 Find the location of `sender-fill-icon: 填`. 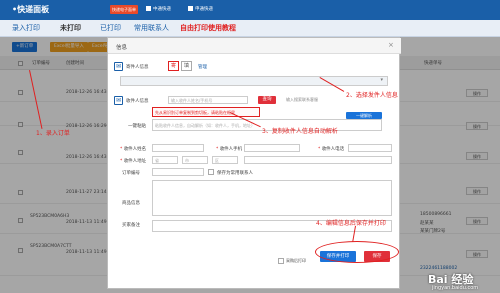

sender-fill-icon: 填 is located at coordinates (186, 66).